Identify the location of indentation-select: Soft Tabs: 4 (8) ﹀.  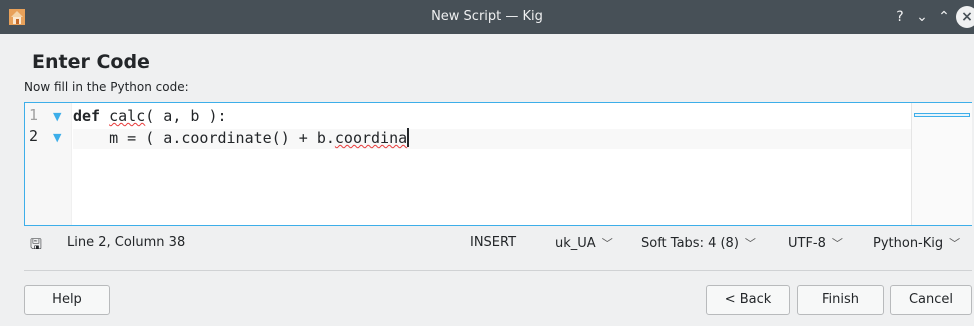
(698, 243).